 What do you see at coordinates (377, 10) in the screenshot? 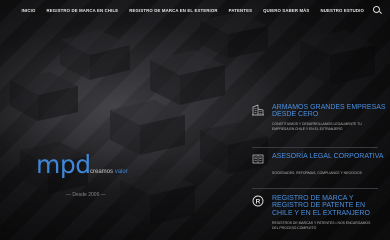
I see `search-icon` at bounding box center [377, 10].